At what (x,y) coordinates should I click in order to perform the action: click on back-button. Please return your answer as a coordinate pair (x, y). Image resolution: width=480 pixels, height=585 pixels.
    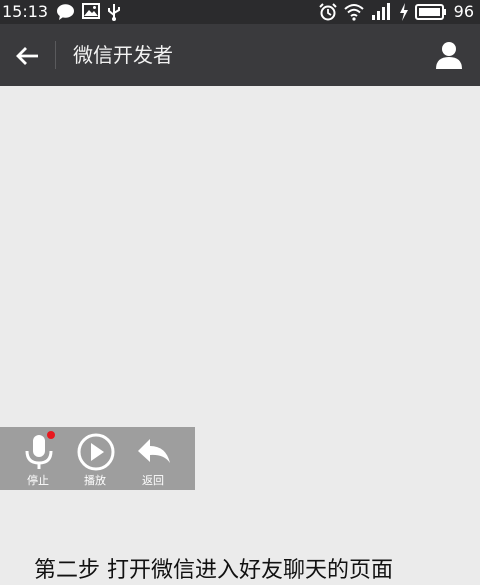
    Looking at the image, I should click on (28, 56).